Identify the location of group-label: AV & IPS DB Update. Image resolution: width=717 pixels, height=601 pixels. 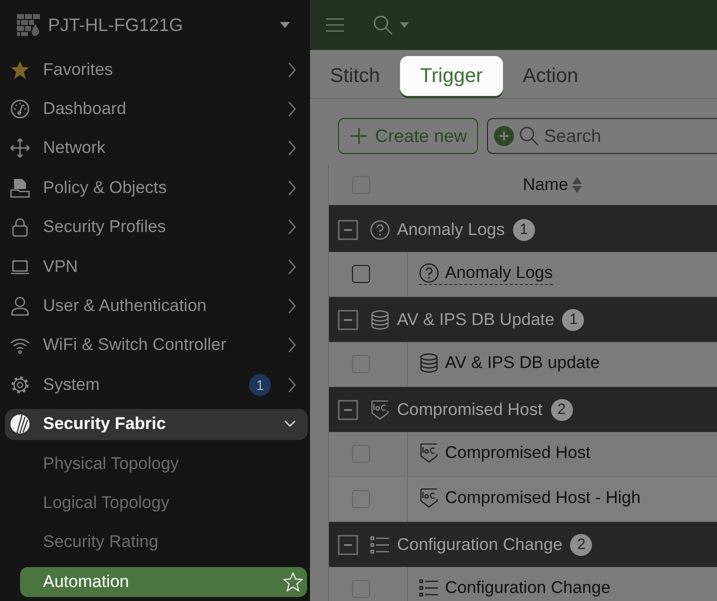
(475, 320).